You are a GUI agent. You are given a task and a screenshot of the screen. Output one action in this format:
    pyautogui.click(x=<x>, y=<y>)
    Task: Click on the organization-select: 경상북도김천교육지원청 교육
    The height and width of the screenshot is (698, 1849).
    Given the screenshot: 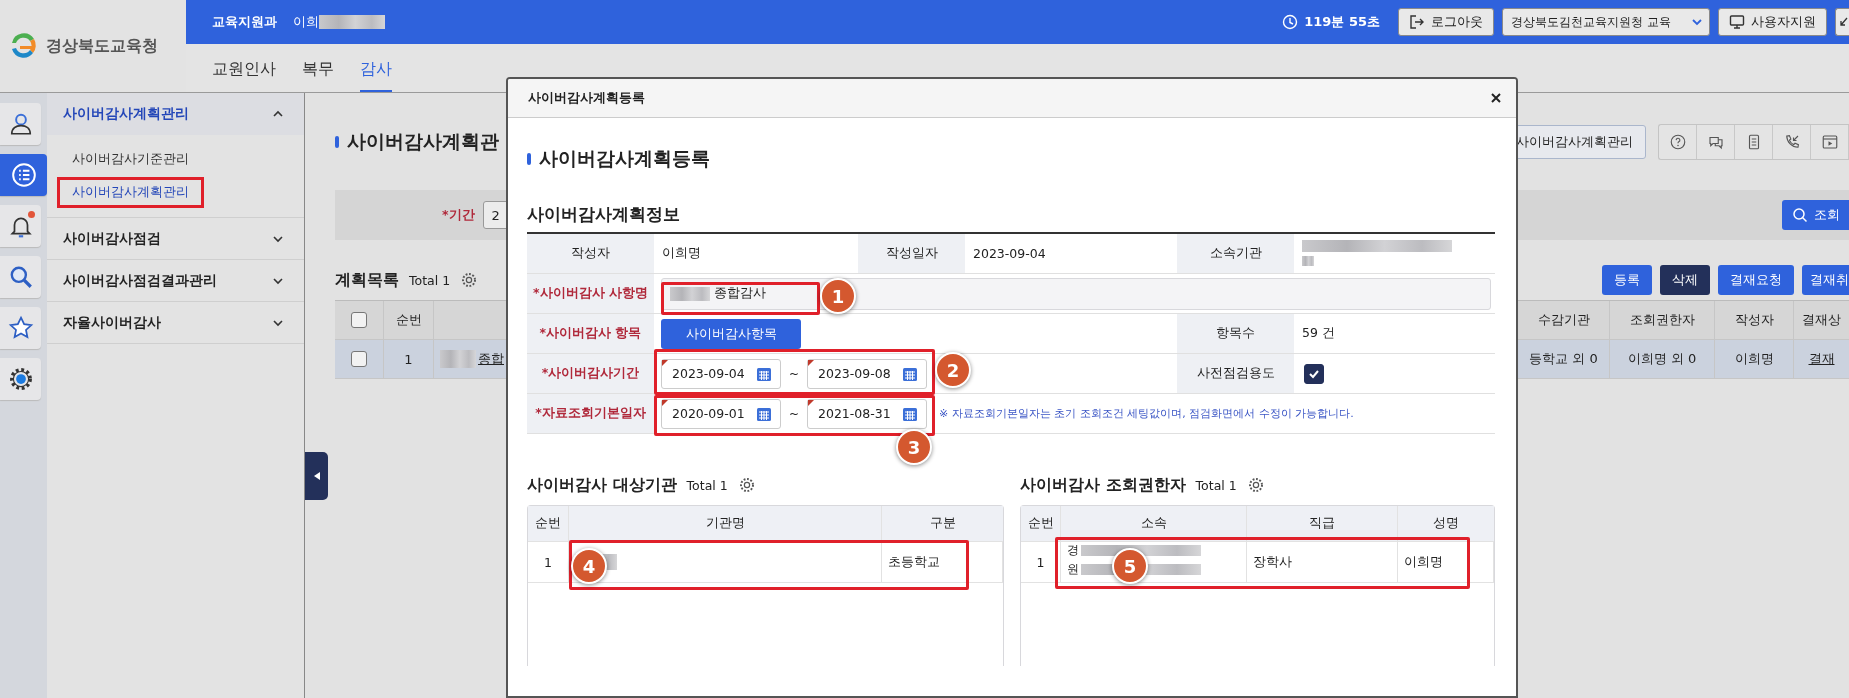 What is the action you would take?
    pyautogui.click(x=1606, y=22)
    